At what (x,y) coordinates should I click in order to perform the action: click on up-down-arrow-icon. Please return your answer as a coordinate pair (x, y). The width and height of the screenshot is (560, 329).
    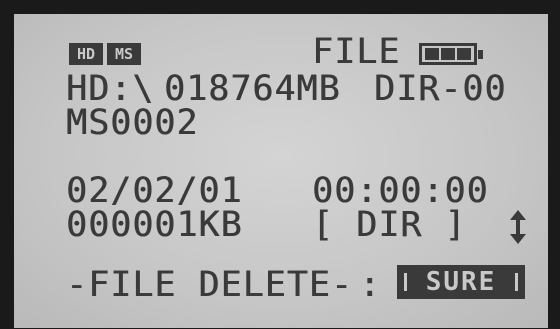
    Looking at the image, I should click on (518, 227).